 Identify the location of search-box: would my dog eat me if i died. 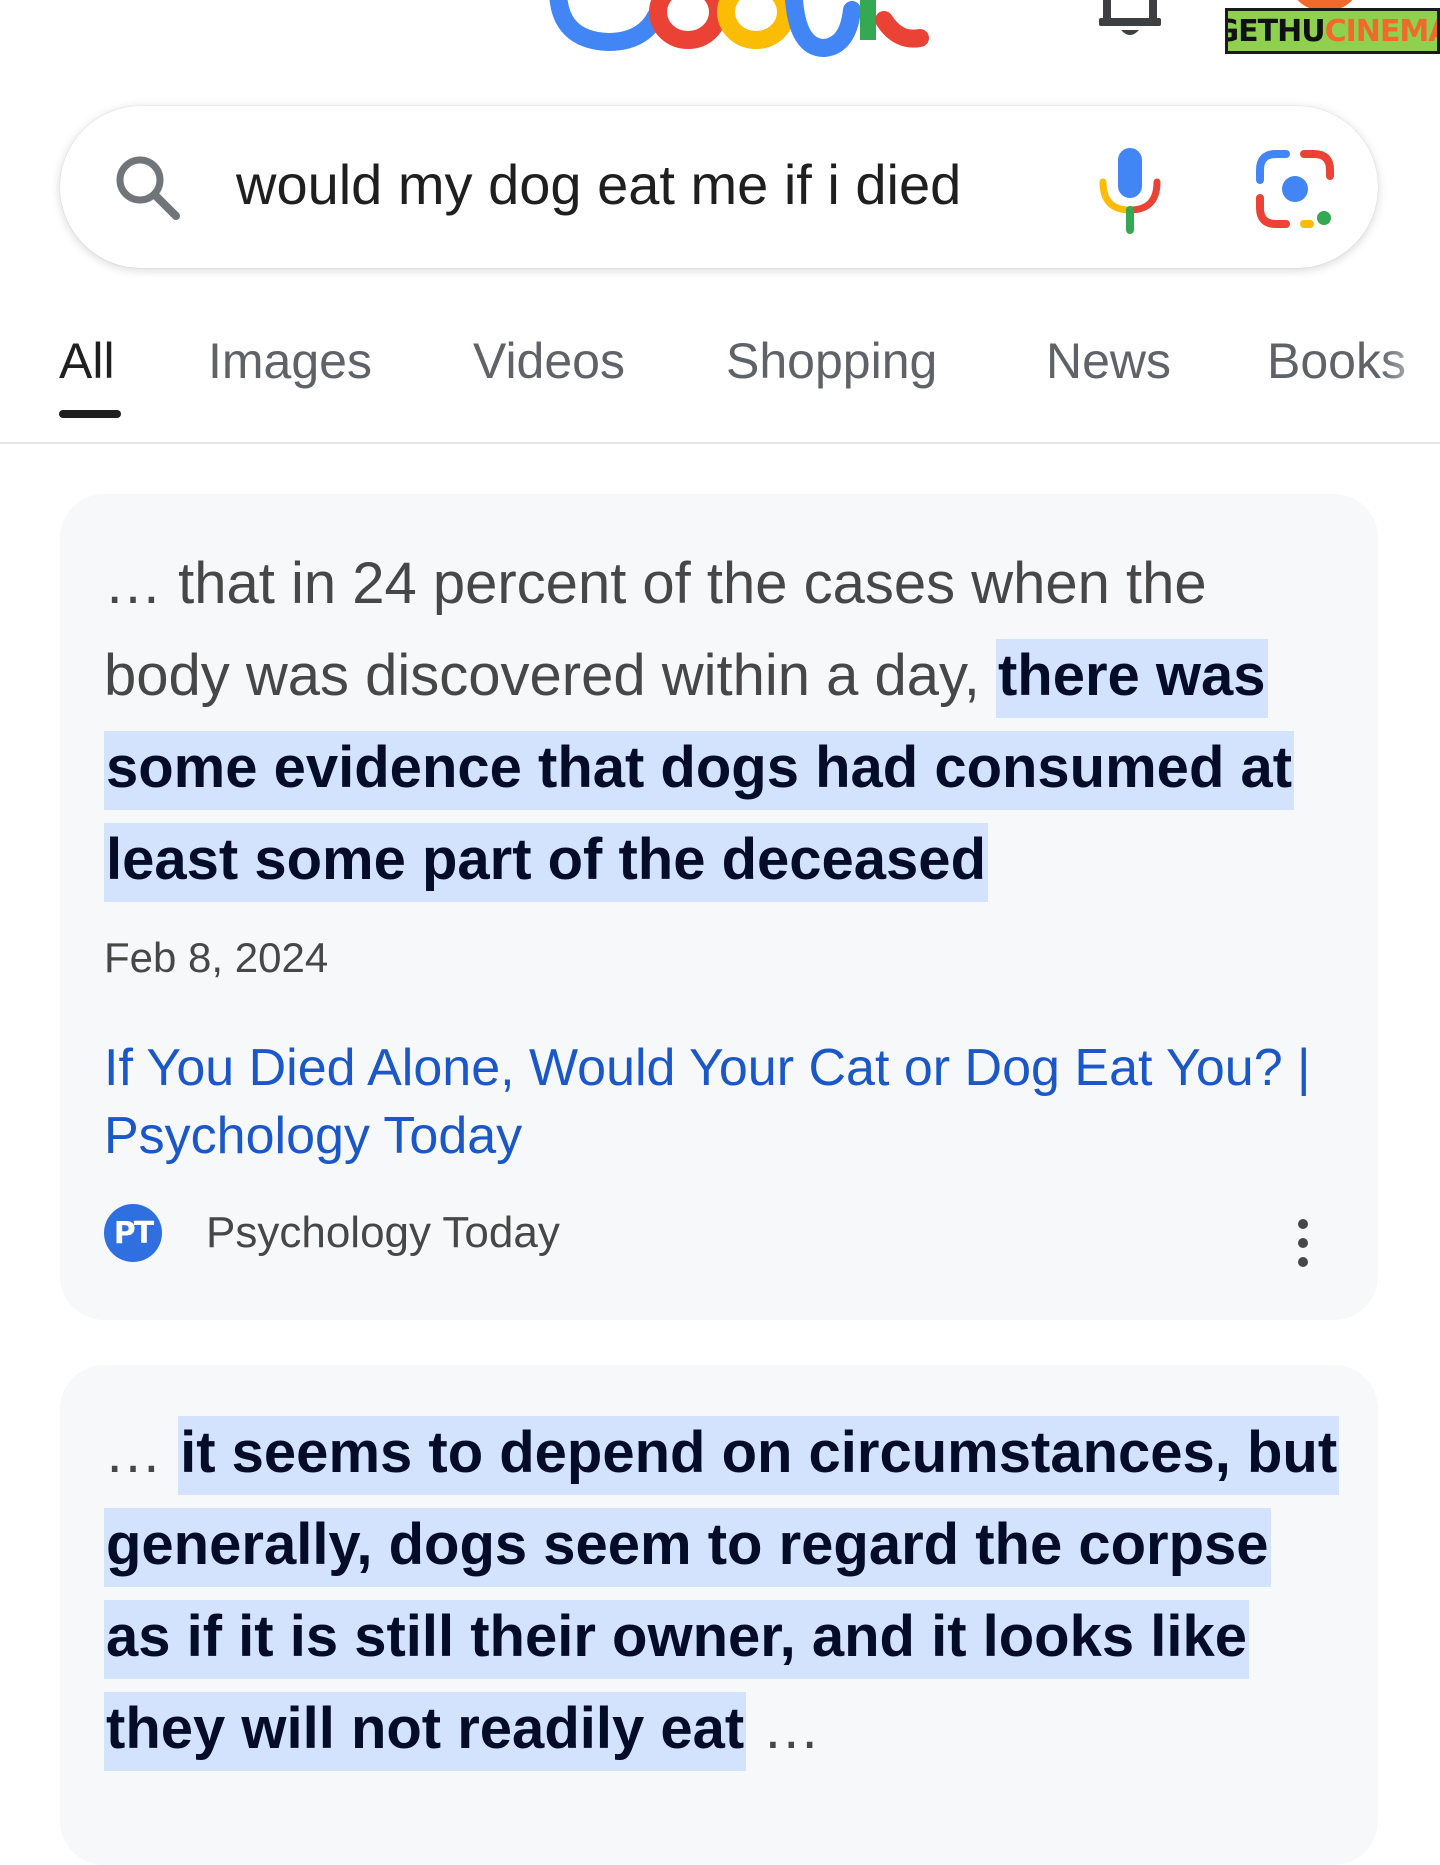
(719, 187).